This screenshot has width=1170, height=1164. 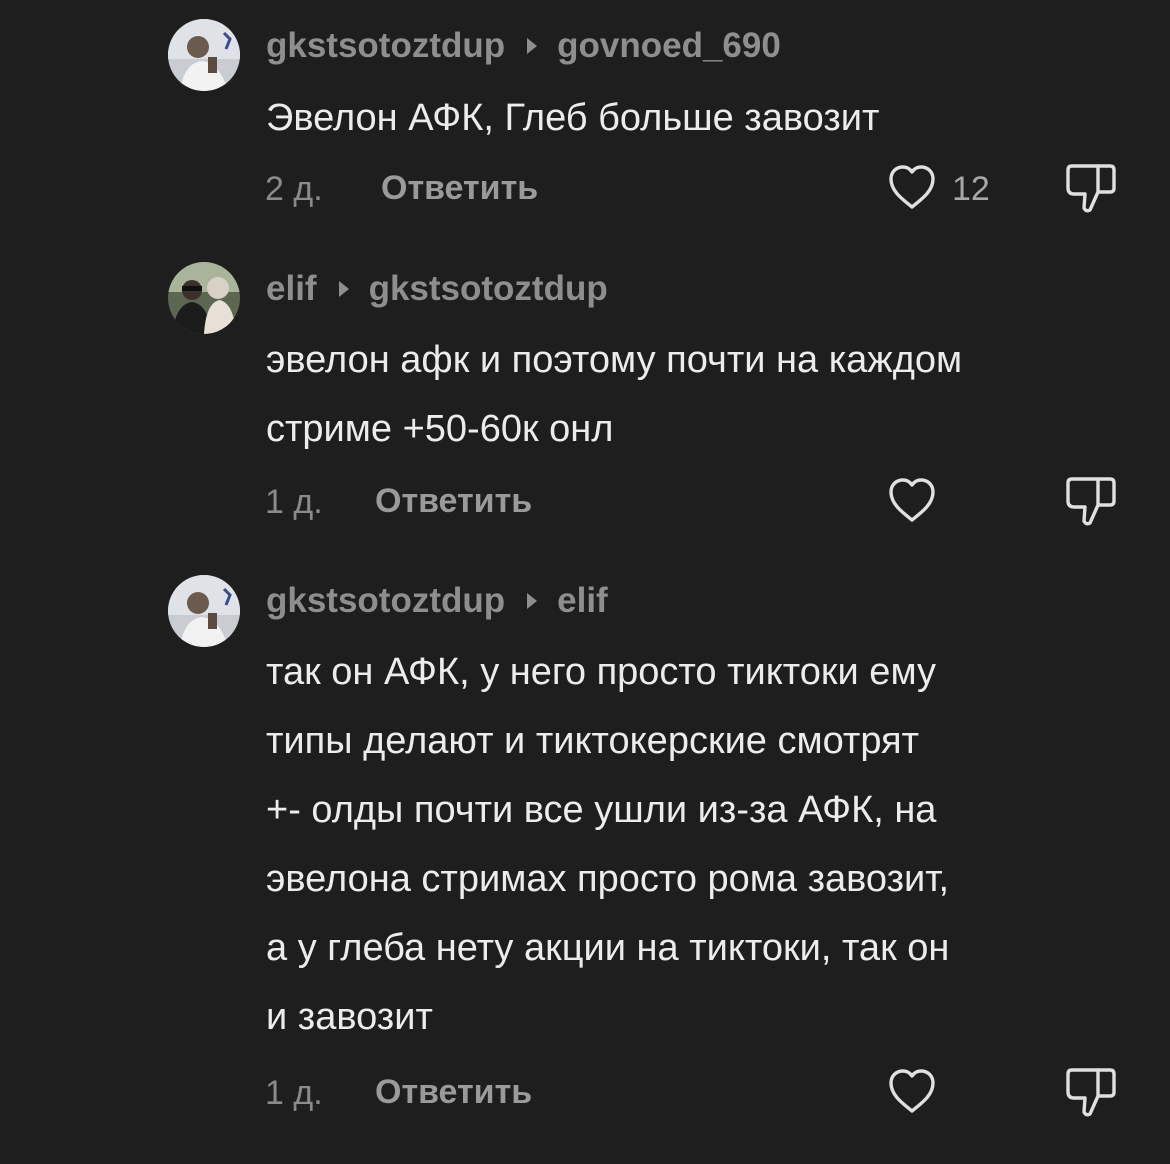 What do you see at coordinates (971, 189) in the screenshot?
I see `like-count: 12` at bounding box center [971, 189].